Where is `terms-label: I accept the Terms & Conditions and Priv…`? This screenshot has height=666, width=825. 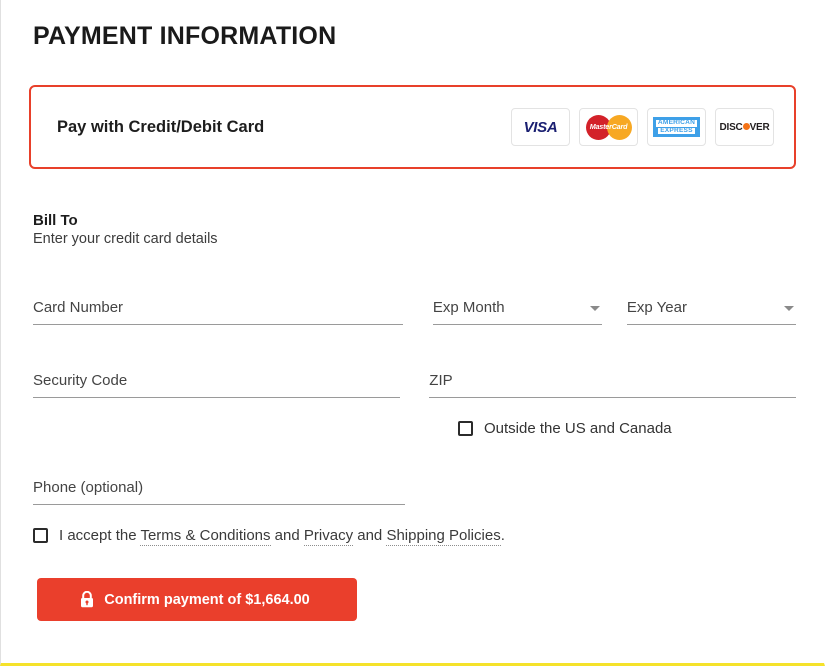
terms-label: I accept the Terms & Conditions and Priv… is located at coordinates (282, 536).